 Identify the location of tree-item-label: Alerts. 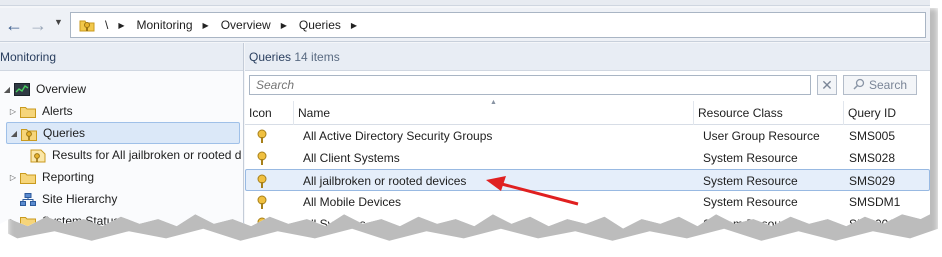
(57, 111).